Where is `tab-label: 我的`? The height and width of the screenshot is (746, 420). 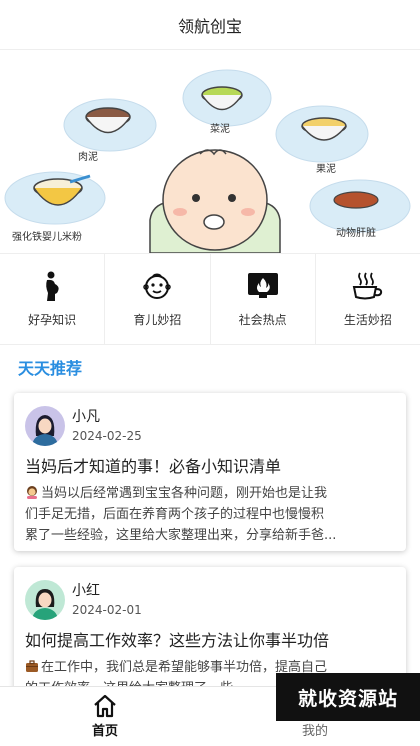
tab-label: 我的 is located at coordinates (314, 731).